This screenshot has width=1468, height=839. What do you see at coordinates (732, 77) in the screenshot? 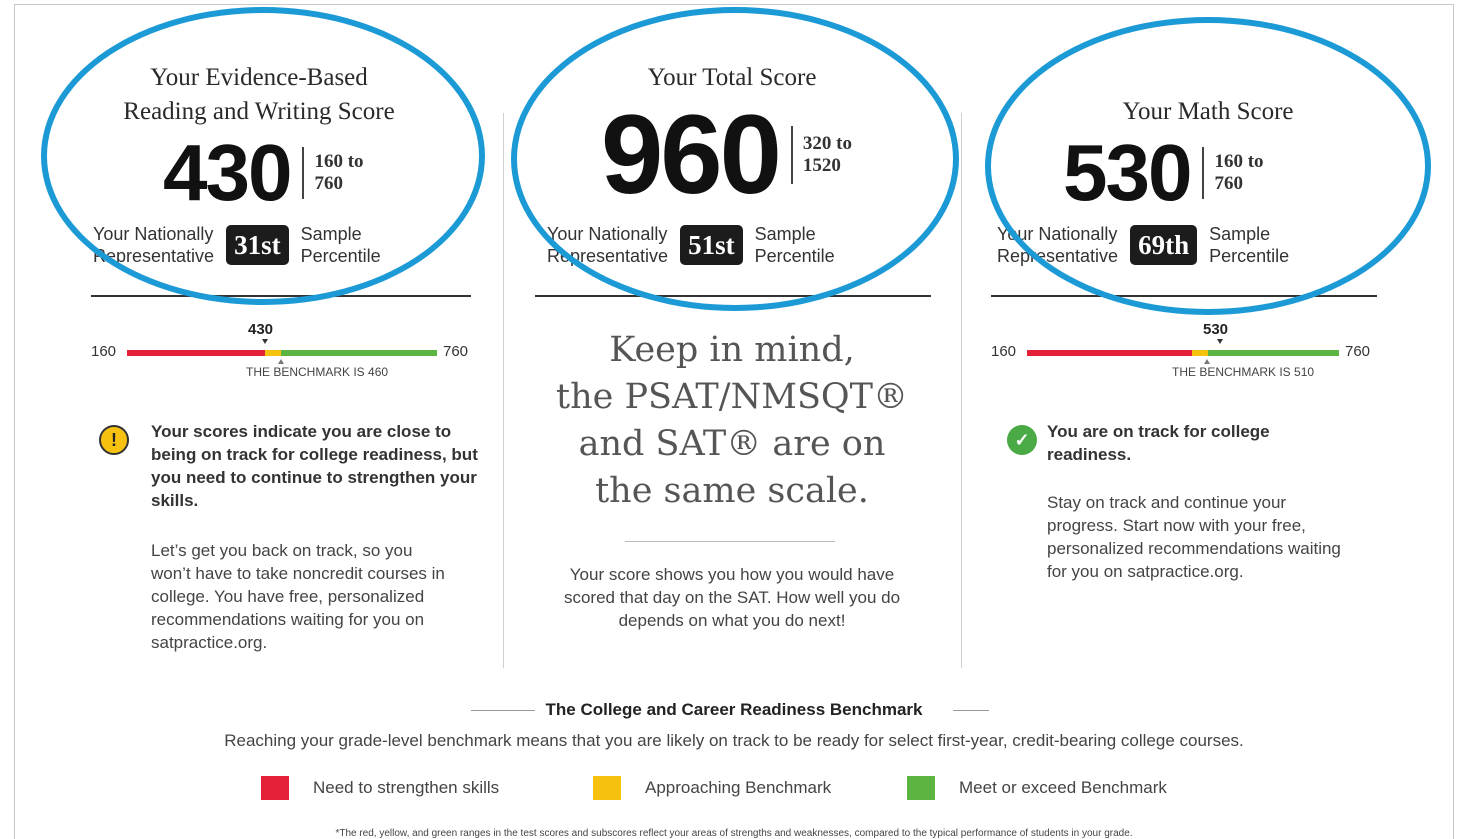
I see `total-title: Your Total Score` at bounding box center [732, 77].